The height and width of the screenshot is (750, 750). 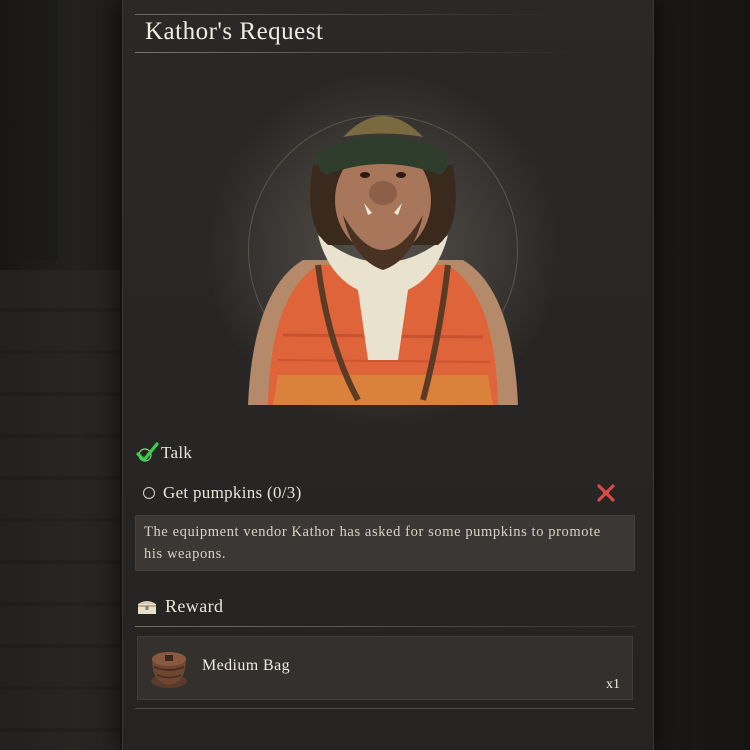 I want to click on objective-pumpkins-label: Get pumpkins (0/3), so click(x=232, y=492).